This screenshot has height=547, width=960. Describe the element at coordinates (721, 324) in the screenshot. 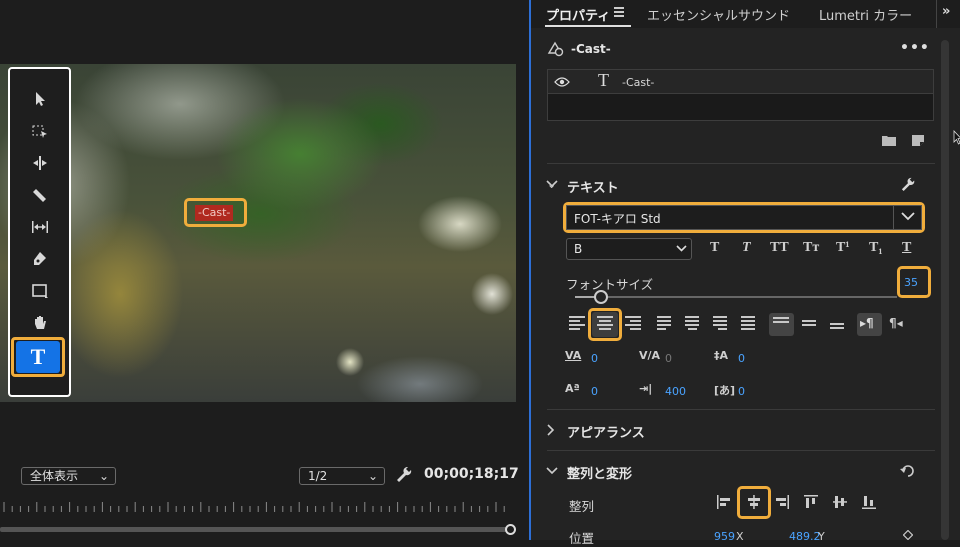

I see `justify-right-icon` at that location.